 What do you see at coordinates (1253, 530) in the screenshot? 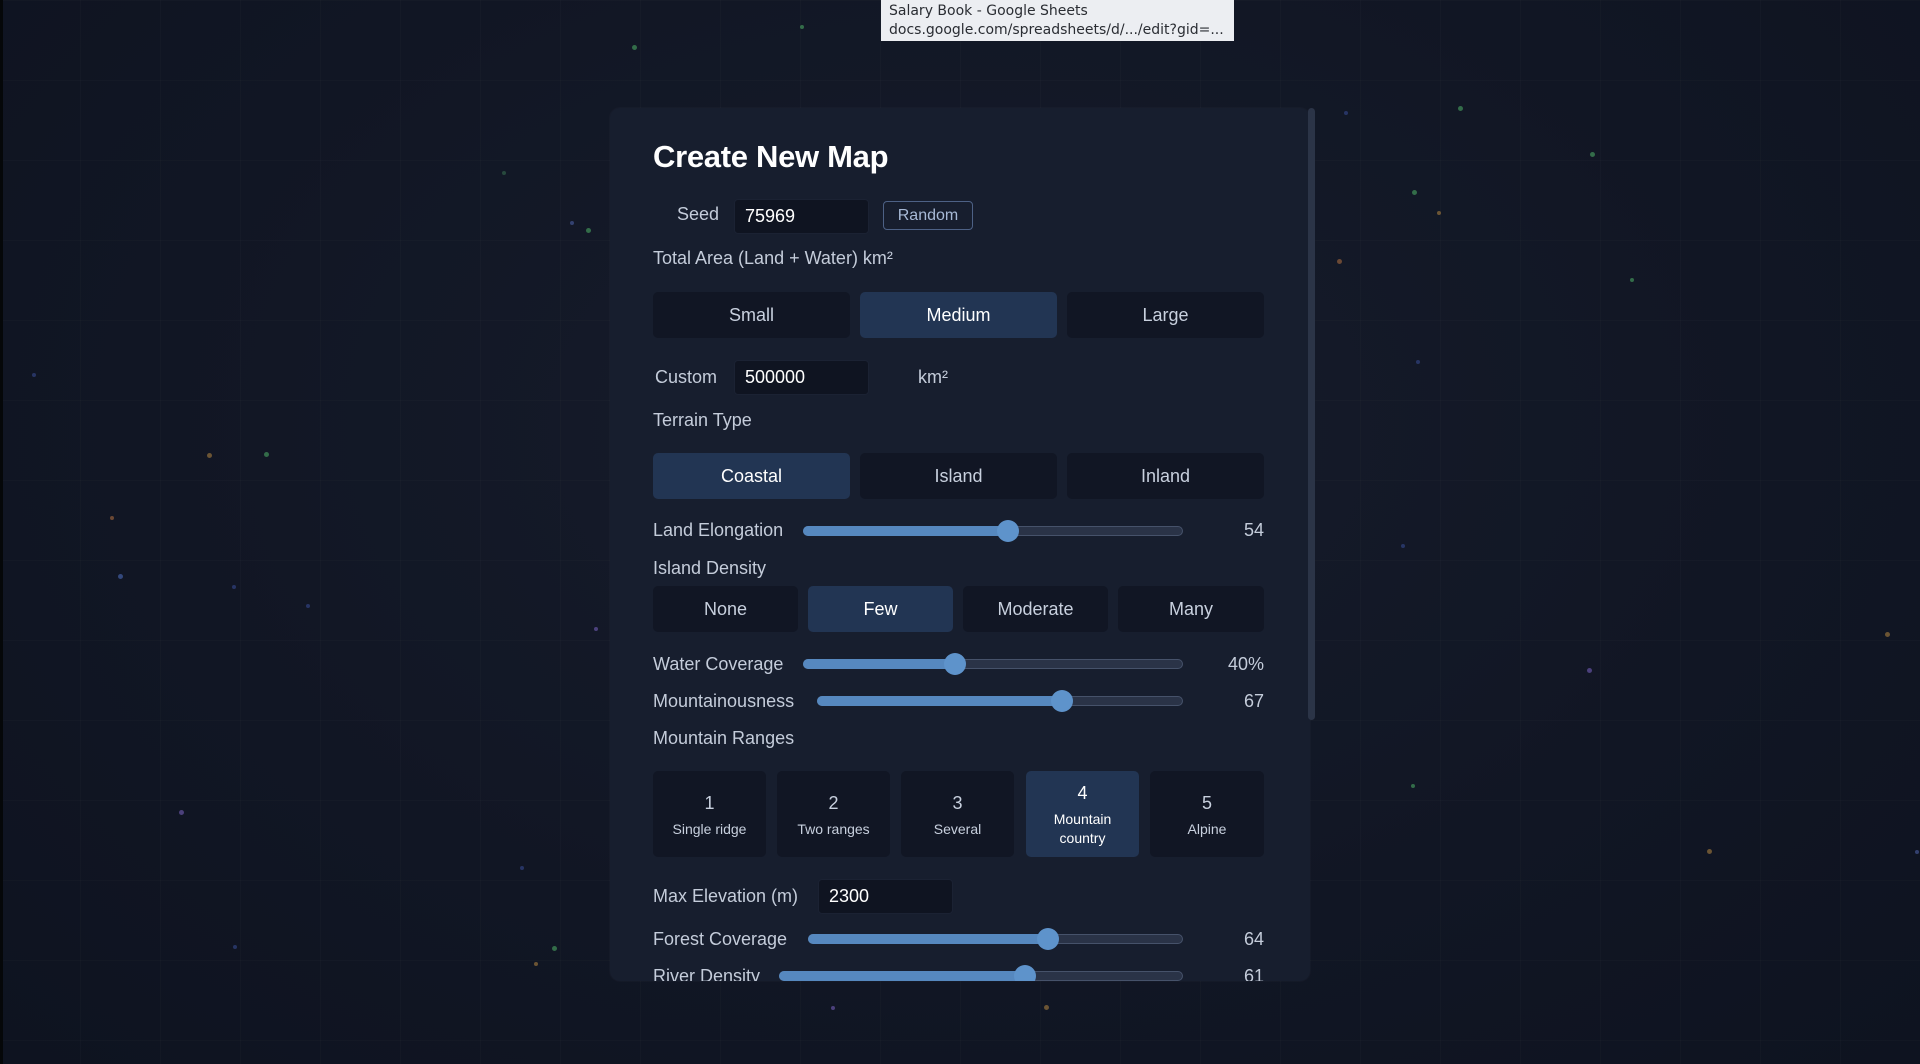
I see `land-elongation-value: 54` at bounding box center [1253, 530].